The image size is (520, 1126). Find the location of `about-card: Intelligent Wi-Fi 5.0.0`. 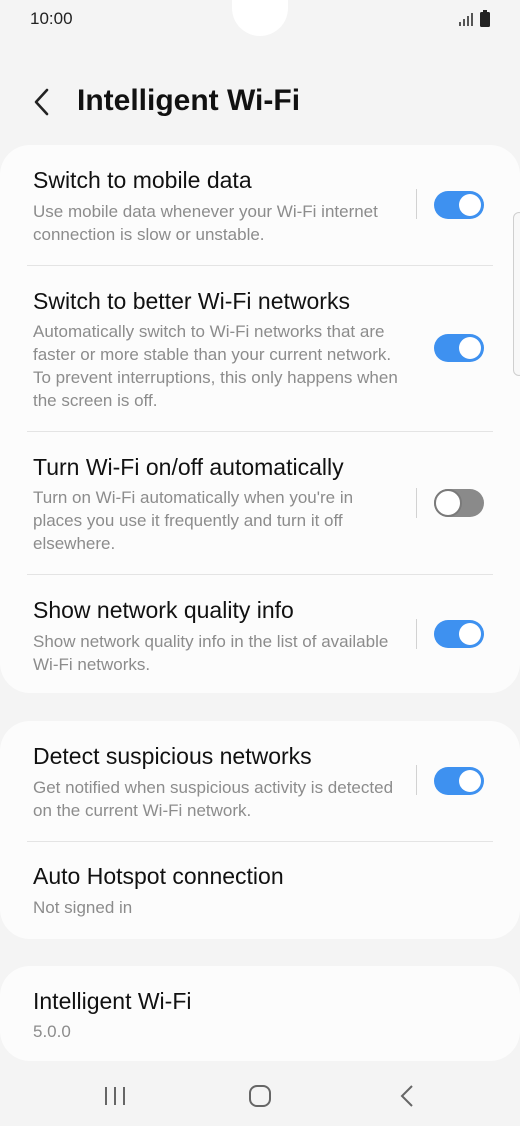

about-card: Intelligent Wi-Fi 5.0.0 is located at coordinates (260, 1013).